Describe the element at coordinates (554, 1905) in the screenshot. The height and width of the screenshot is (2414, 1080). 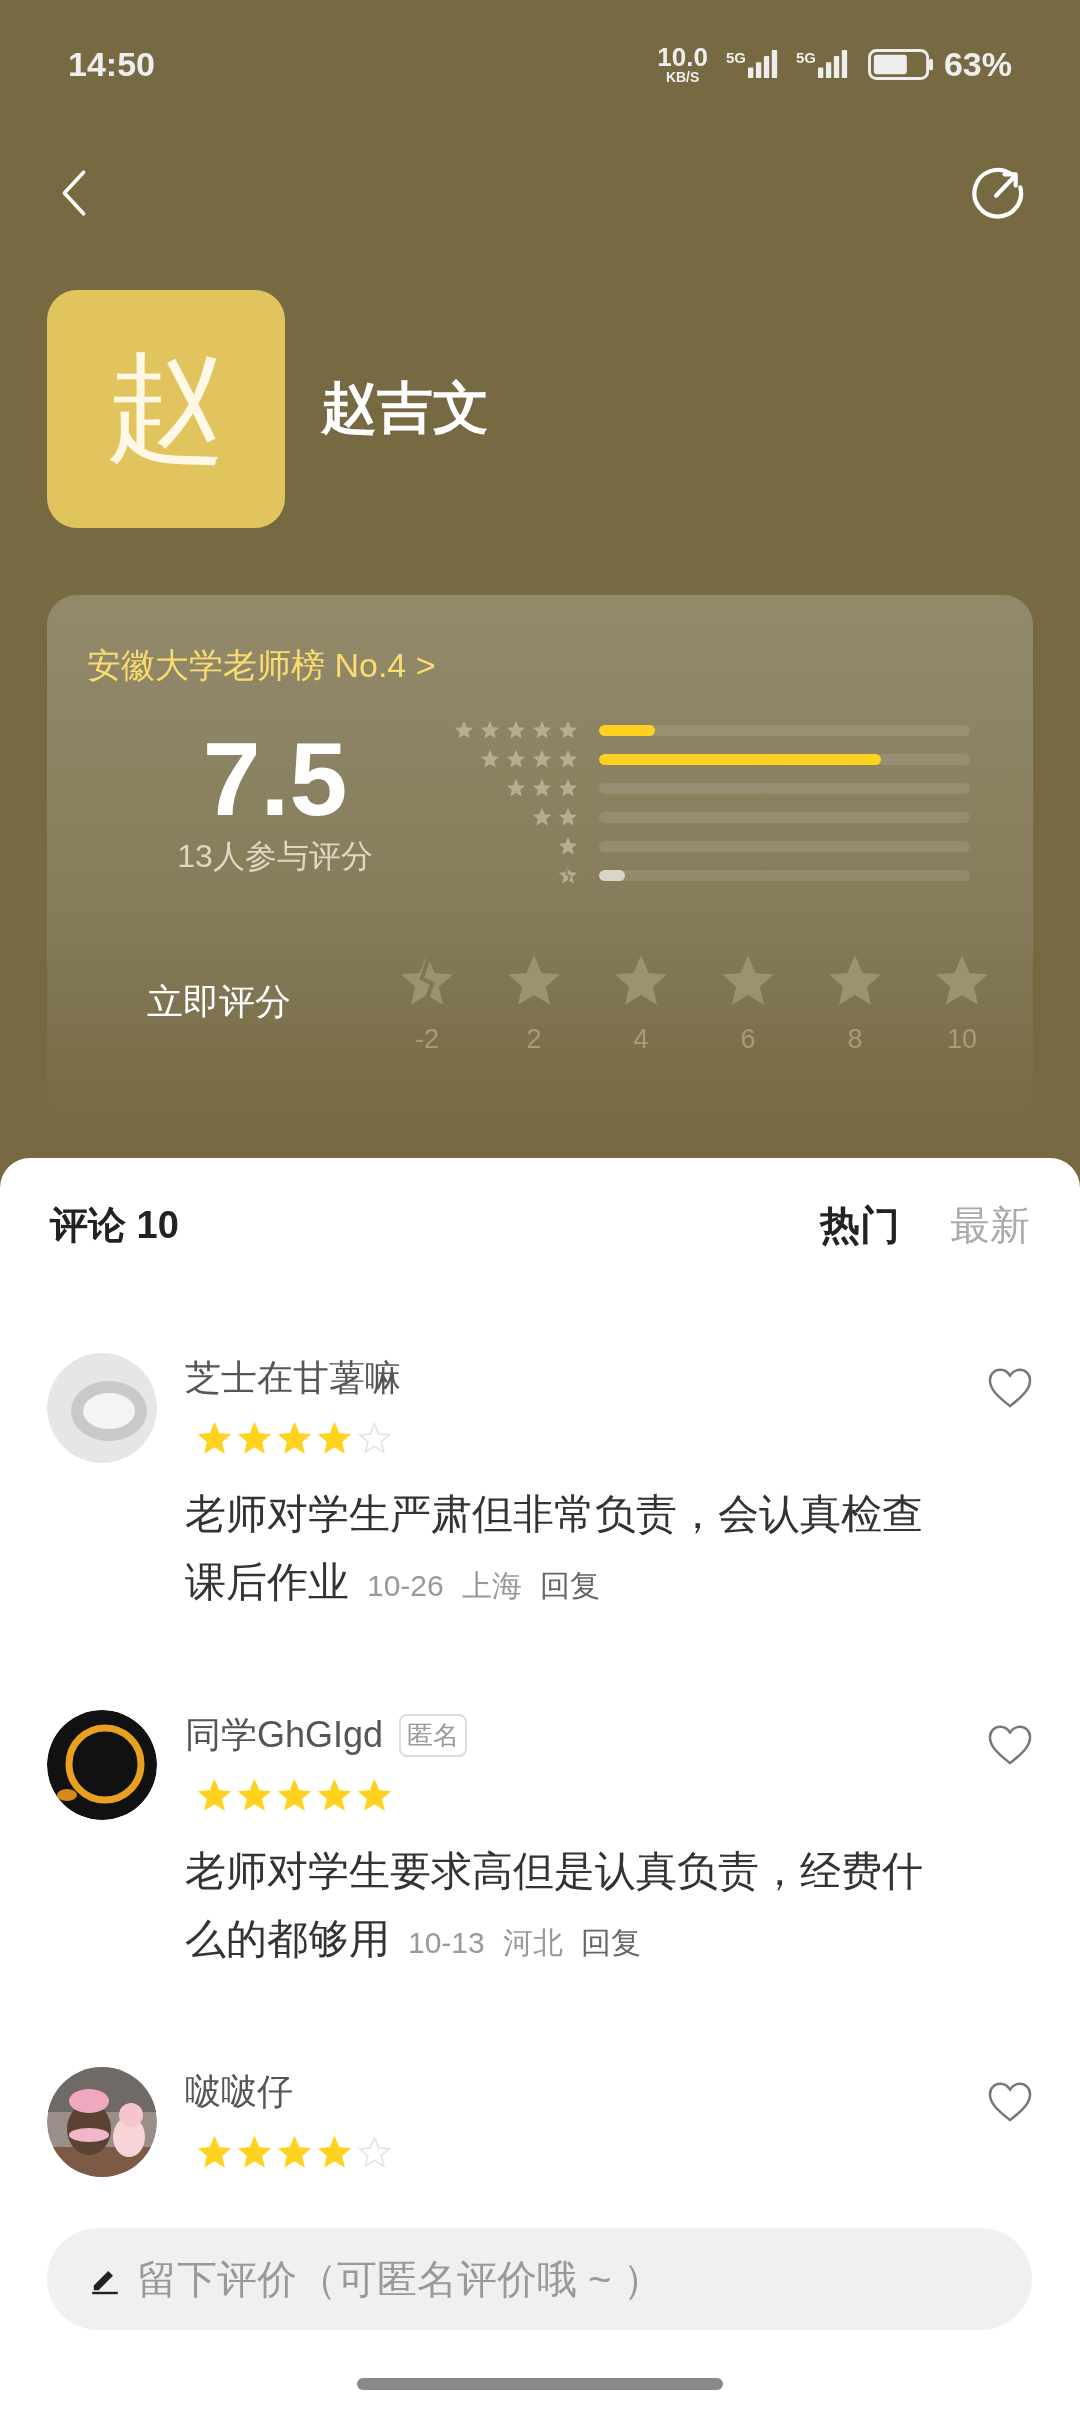
I see `comment-text: 老师对学生要求高但是认真负责，经费什么的都够用 10-13 河北 回复` at that location.